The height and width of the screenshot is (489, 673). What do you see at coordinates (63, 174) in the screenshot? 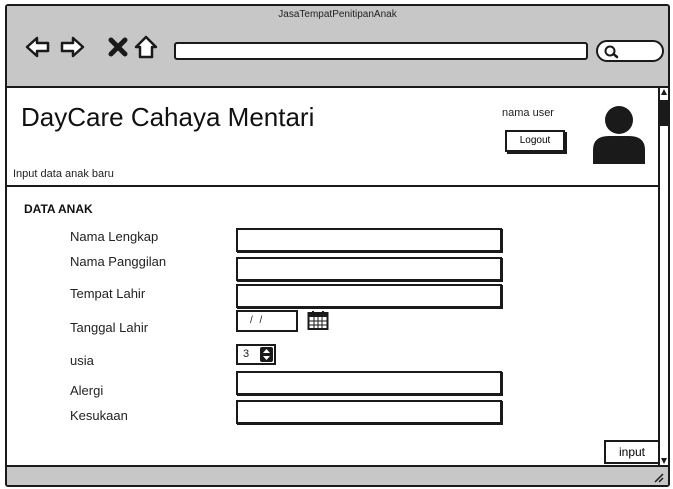
I see `page-subtitle: Input data anak baru` at bounding box center [63, 174].